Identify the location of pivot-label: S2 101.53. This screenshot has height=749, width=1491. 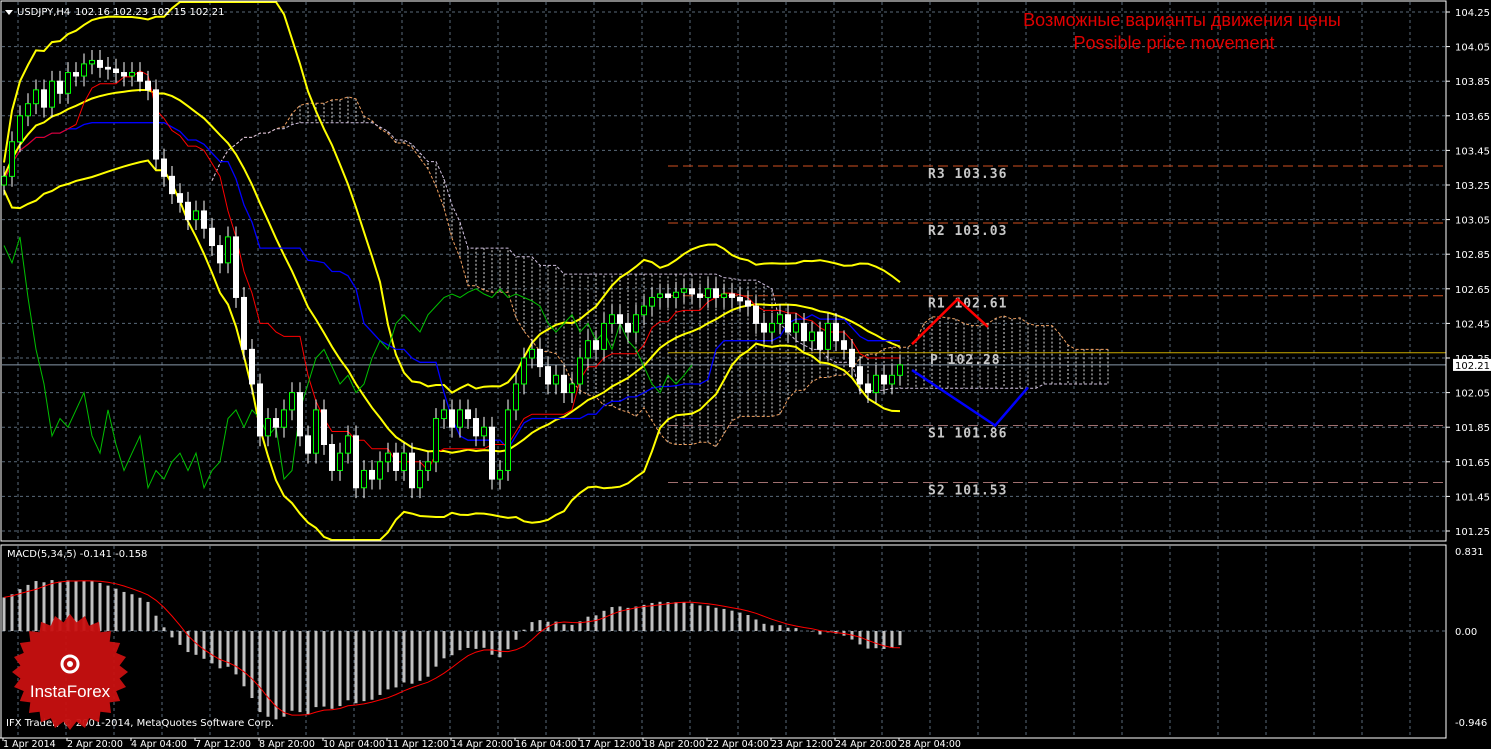
(967, 491).